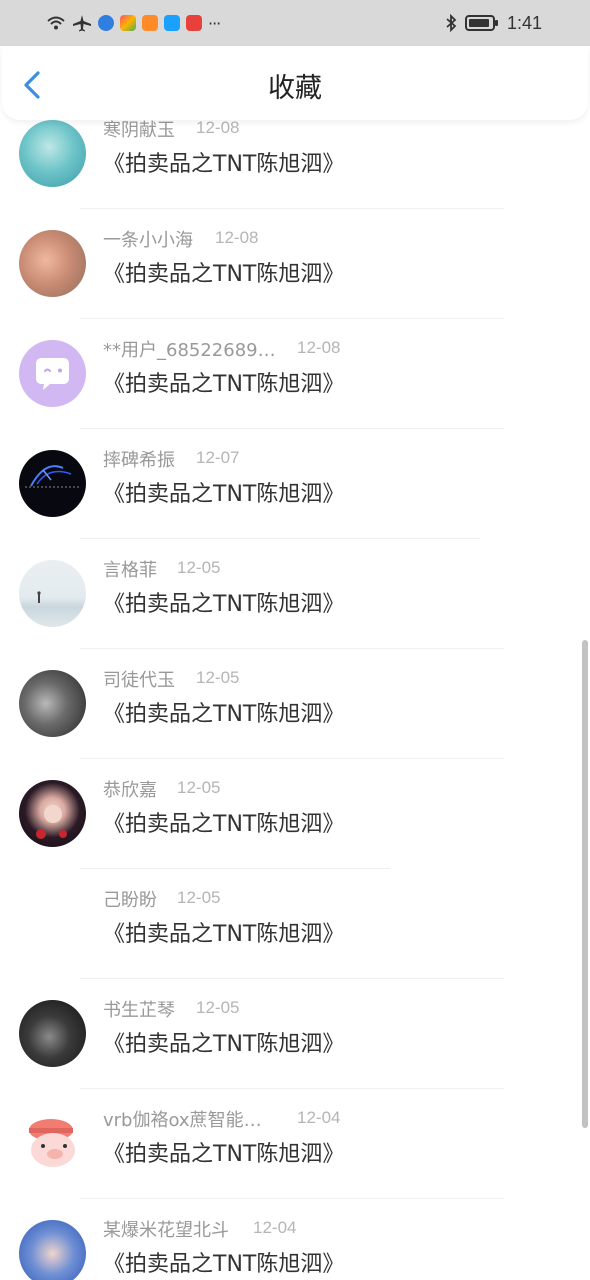 This screenshot has height=1280, width=590. I want to click on mail-app-icon, so click(194, 23).